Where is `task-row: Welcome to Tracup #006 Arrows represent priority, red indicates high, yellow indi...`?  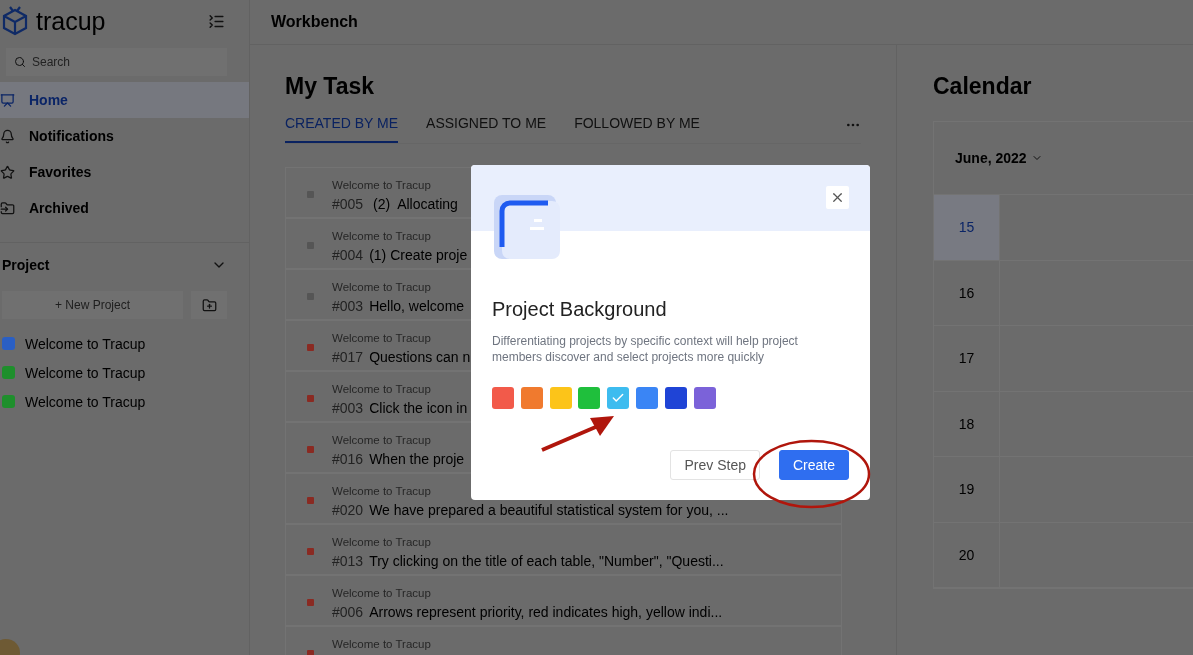
task-row: Welcome to Tracup #006 Arrows represent priority, red indicates high, yellow indi... is located at coordinates (563, 600).